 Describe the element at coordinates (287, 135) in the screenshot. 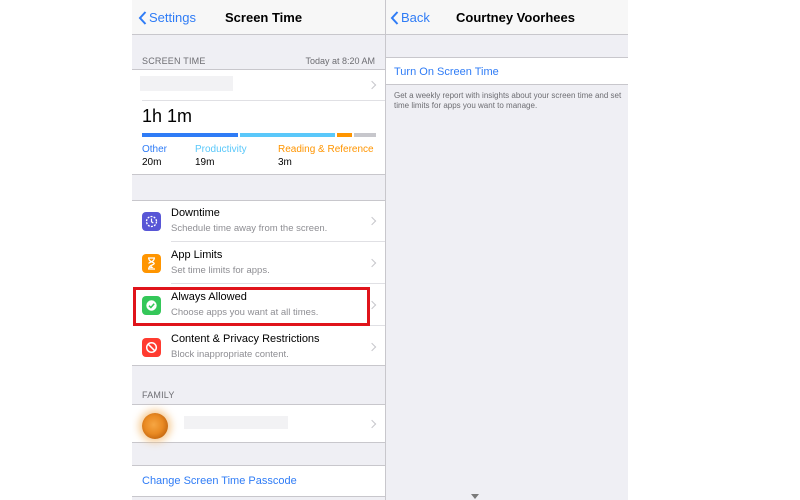

I see `usage-segment-productivity` at that location.